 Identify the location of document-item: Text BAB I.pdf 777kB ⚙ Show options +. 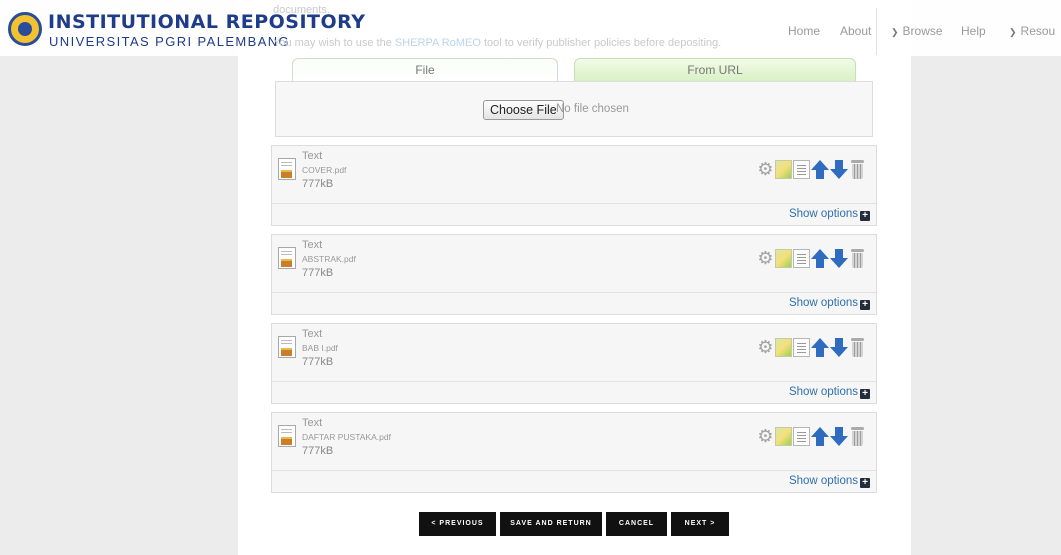
(574, 363).